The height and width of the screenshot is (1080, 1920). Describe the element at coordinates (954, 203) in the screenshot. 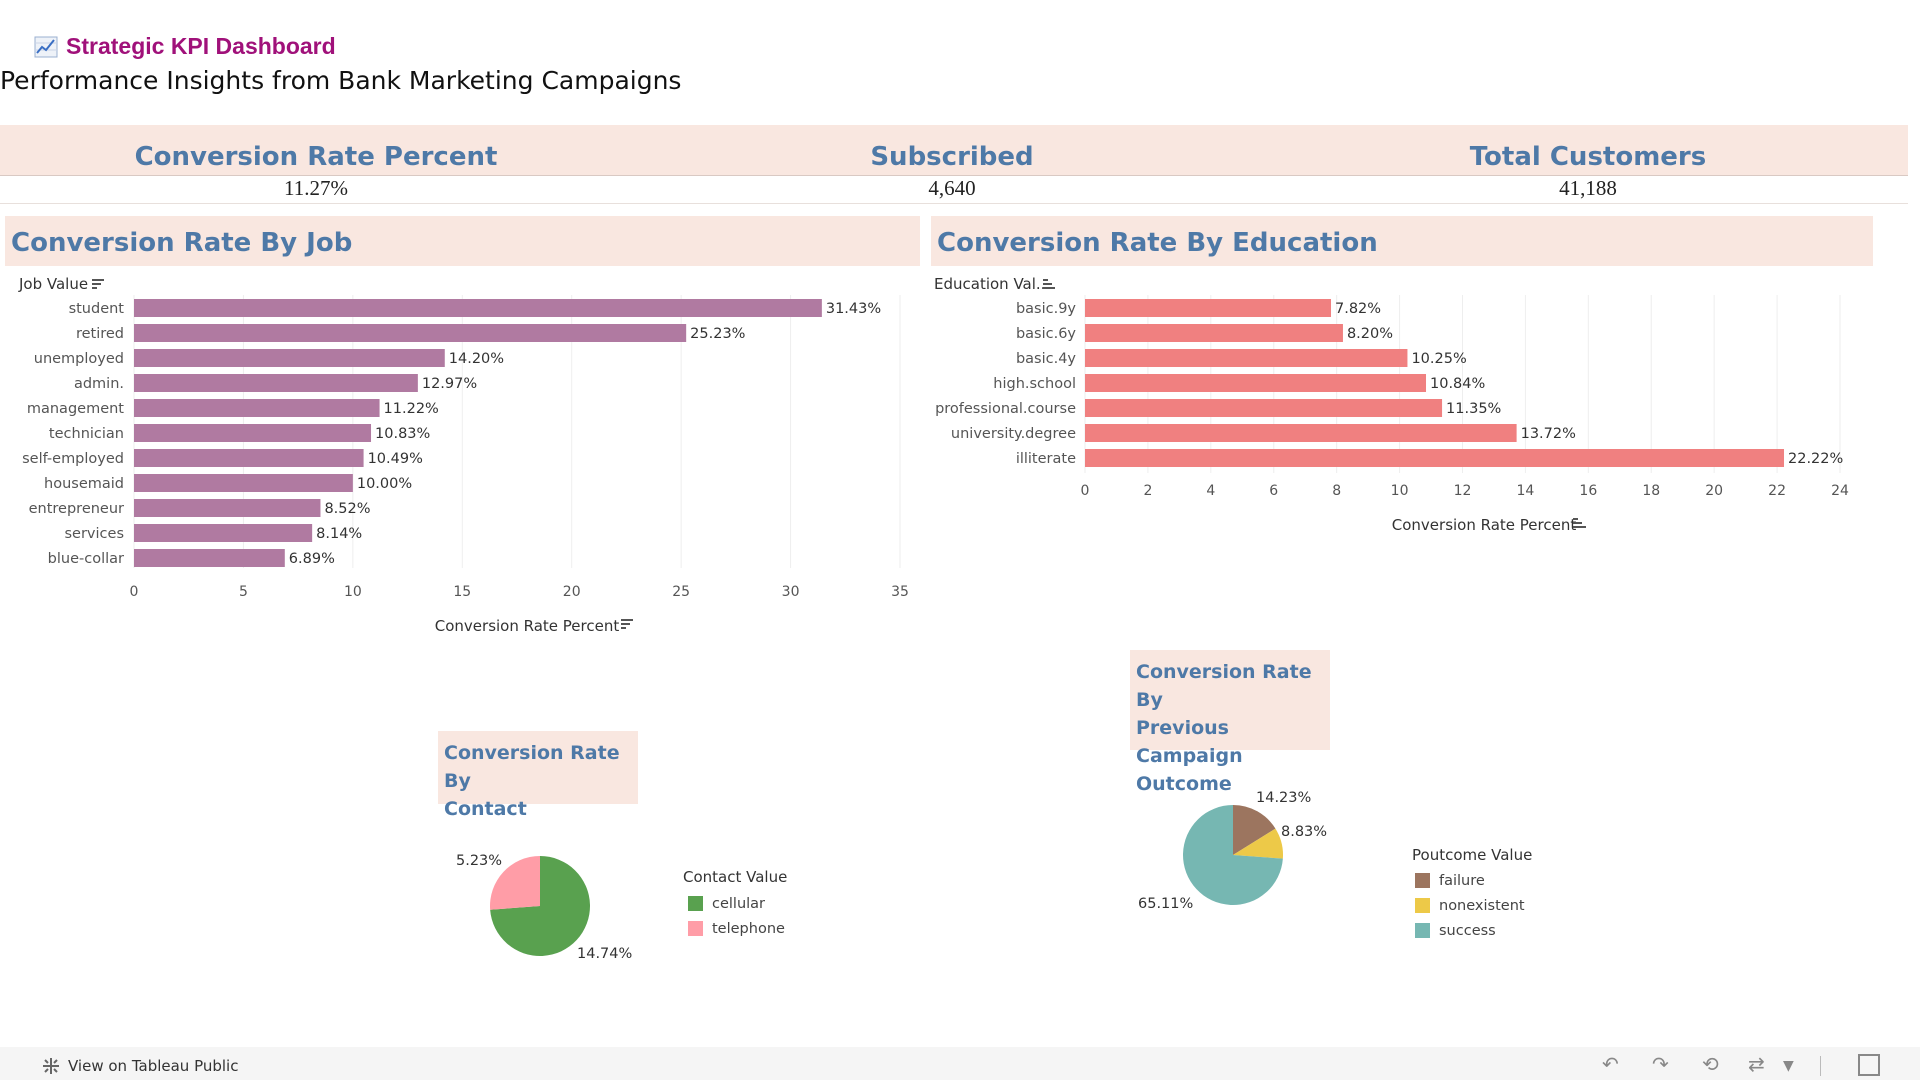

I see `kpi-divider-bottom` at that location.